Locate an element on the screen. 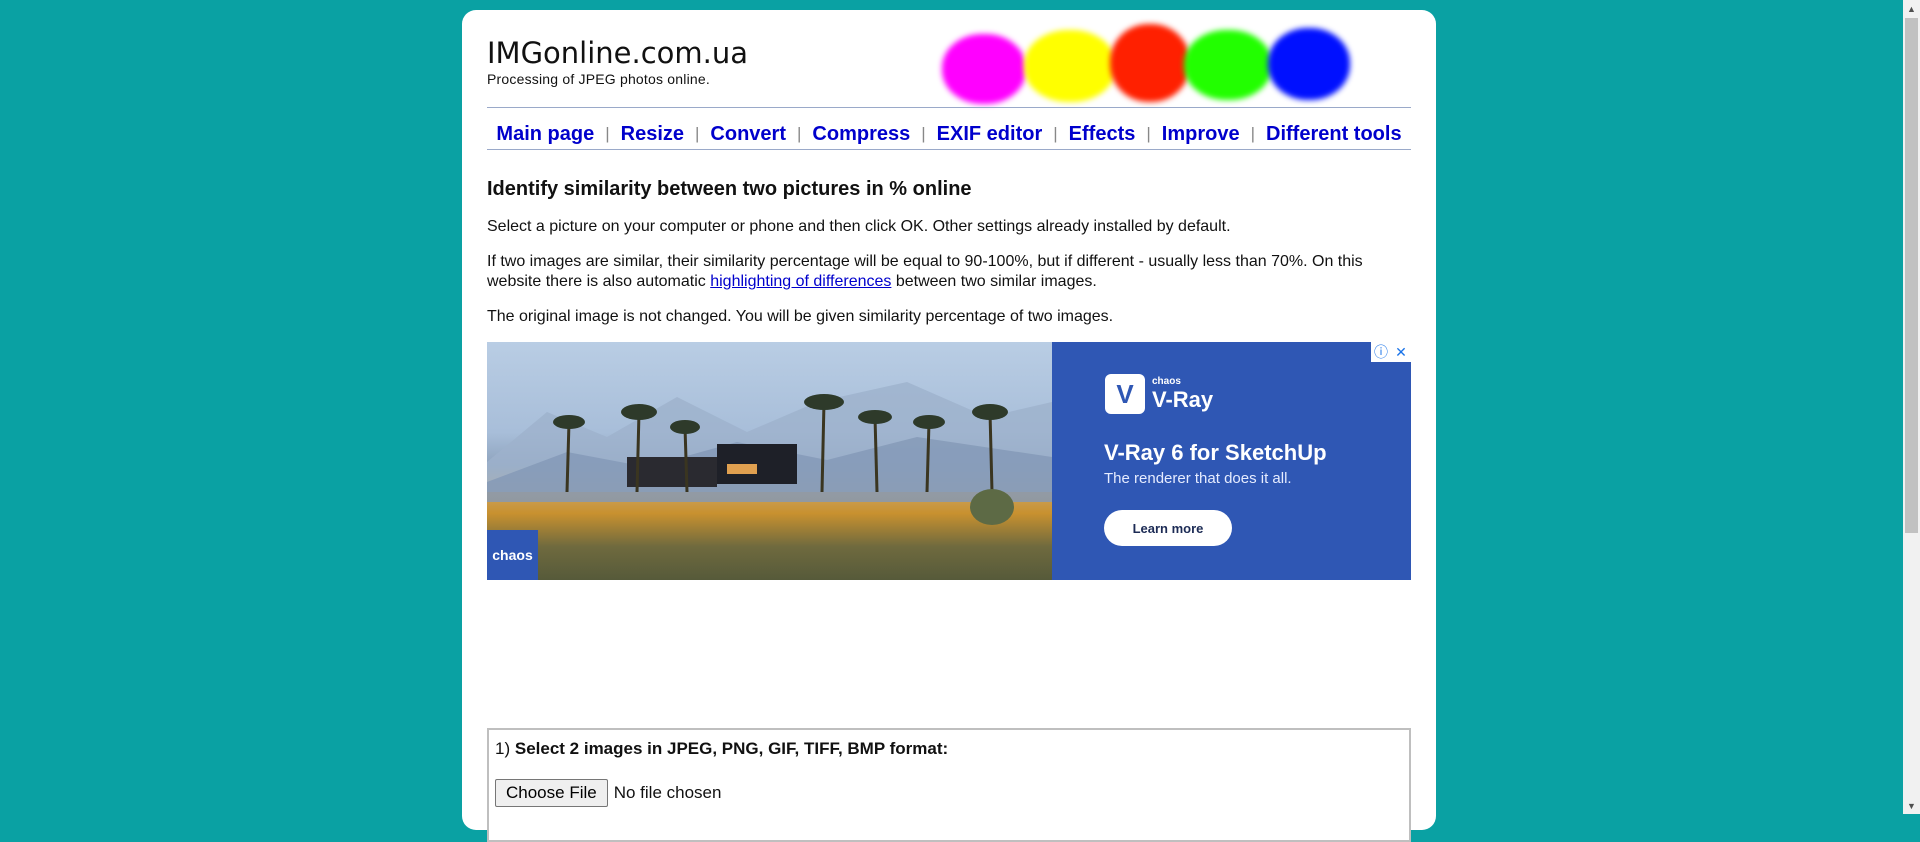 This screenshot has width=1920, height=842. site-subtitle: Processing of JPEG photos online. is located at coordinates (598, 79).